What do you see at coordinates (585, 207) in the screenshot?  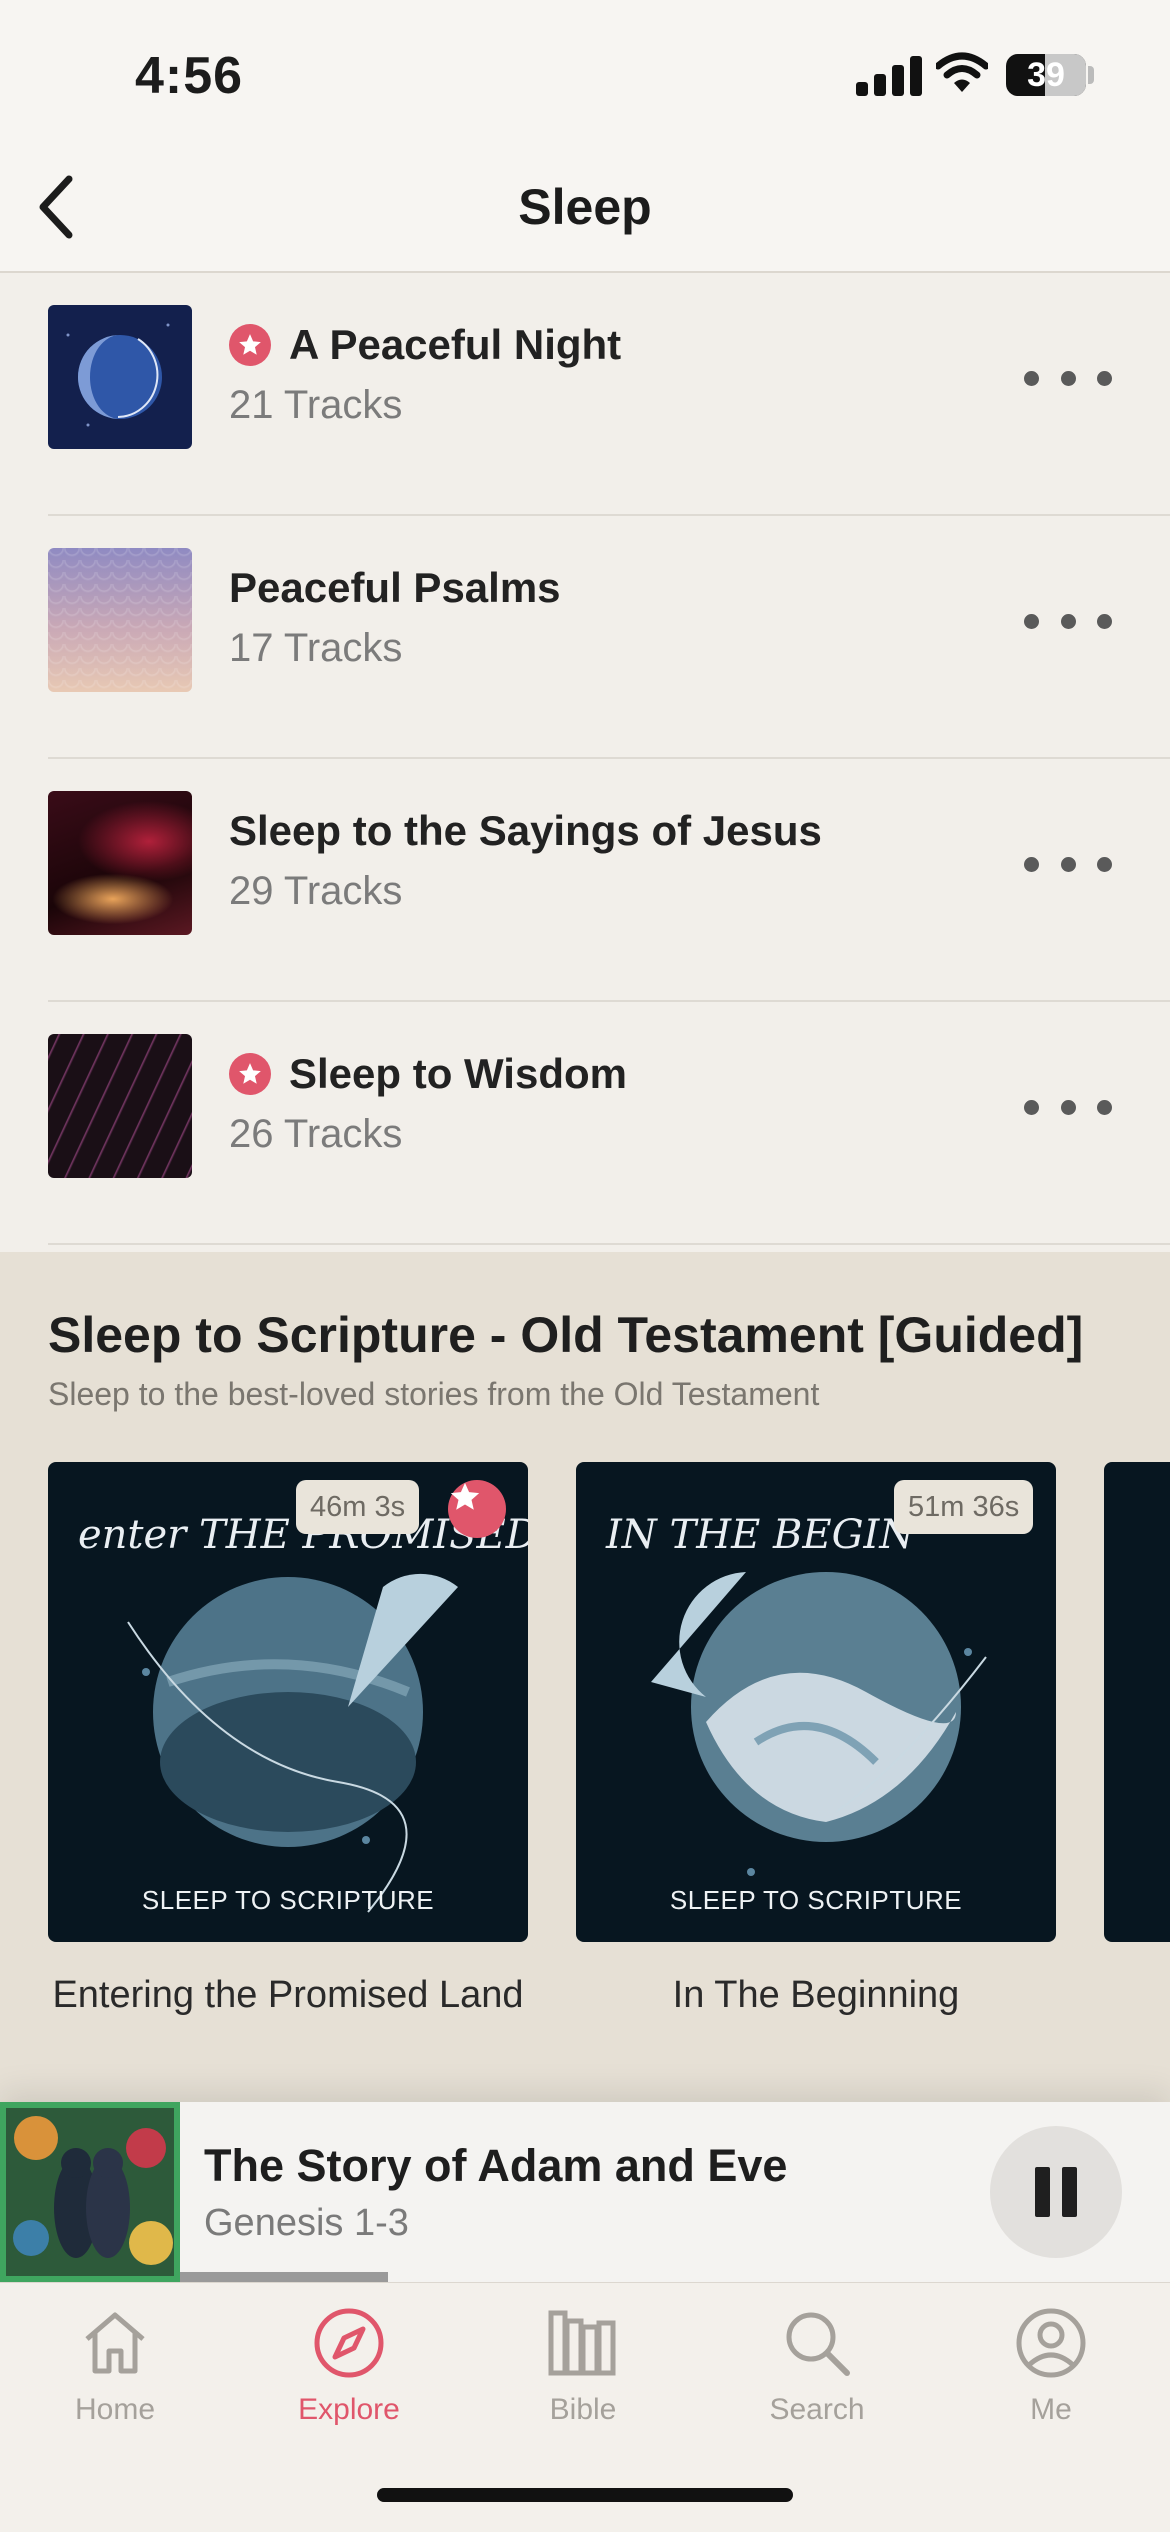 I see `page-title: Sleep` at bounding box center [585, 207].